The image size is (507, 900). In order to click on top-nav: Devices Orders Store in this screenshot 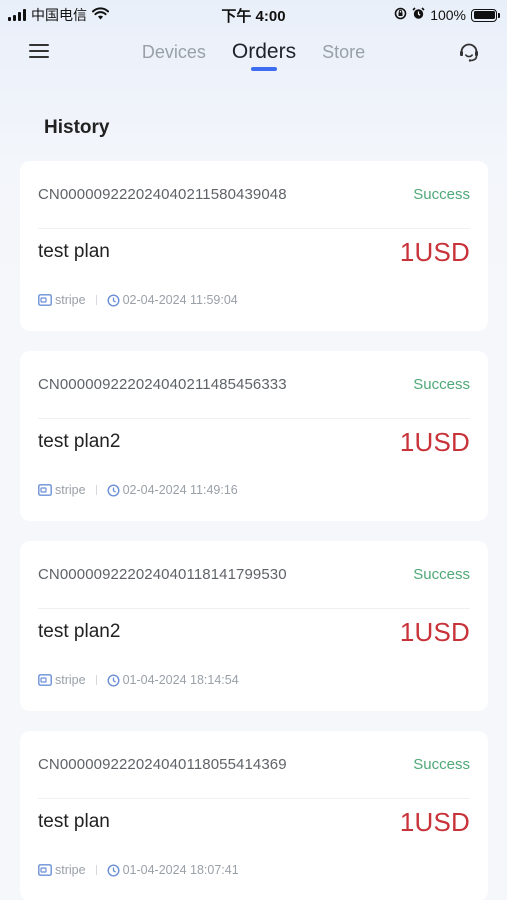, I will do `click(253, 54)`.